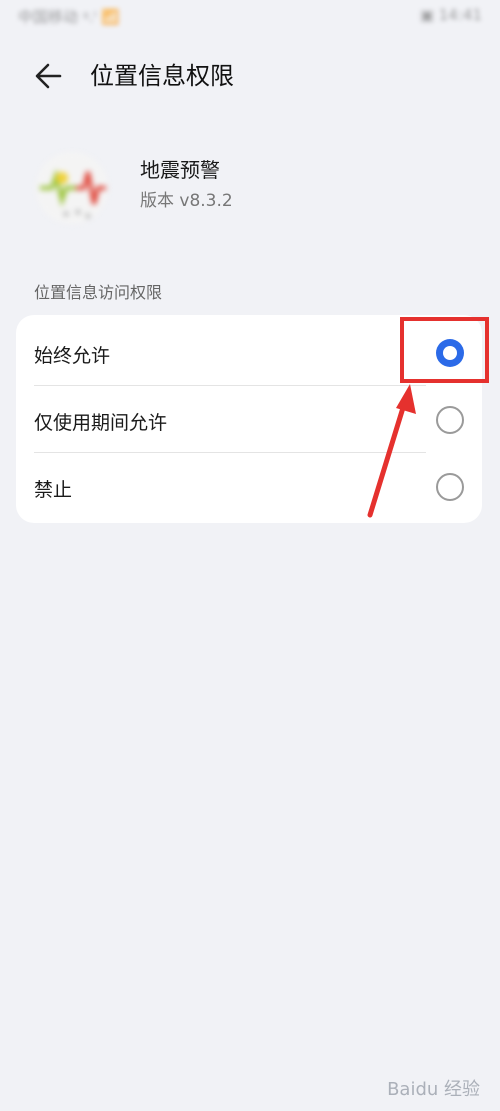 This screenshot has width=500, height=1111. What do you see at coordinates (180, 170) in the screenshot?
I see `app-name: 地震预警` at bounding box center [180, 170].